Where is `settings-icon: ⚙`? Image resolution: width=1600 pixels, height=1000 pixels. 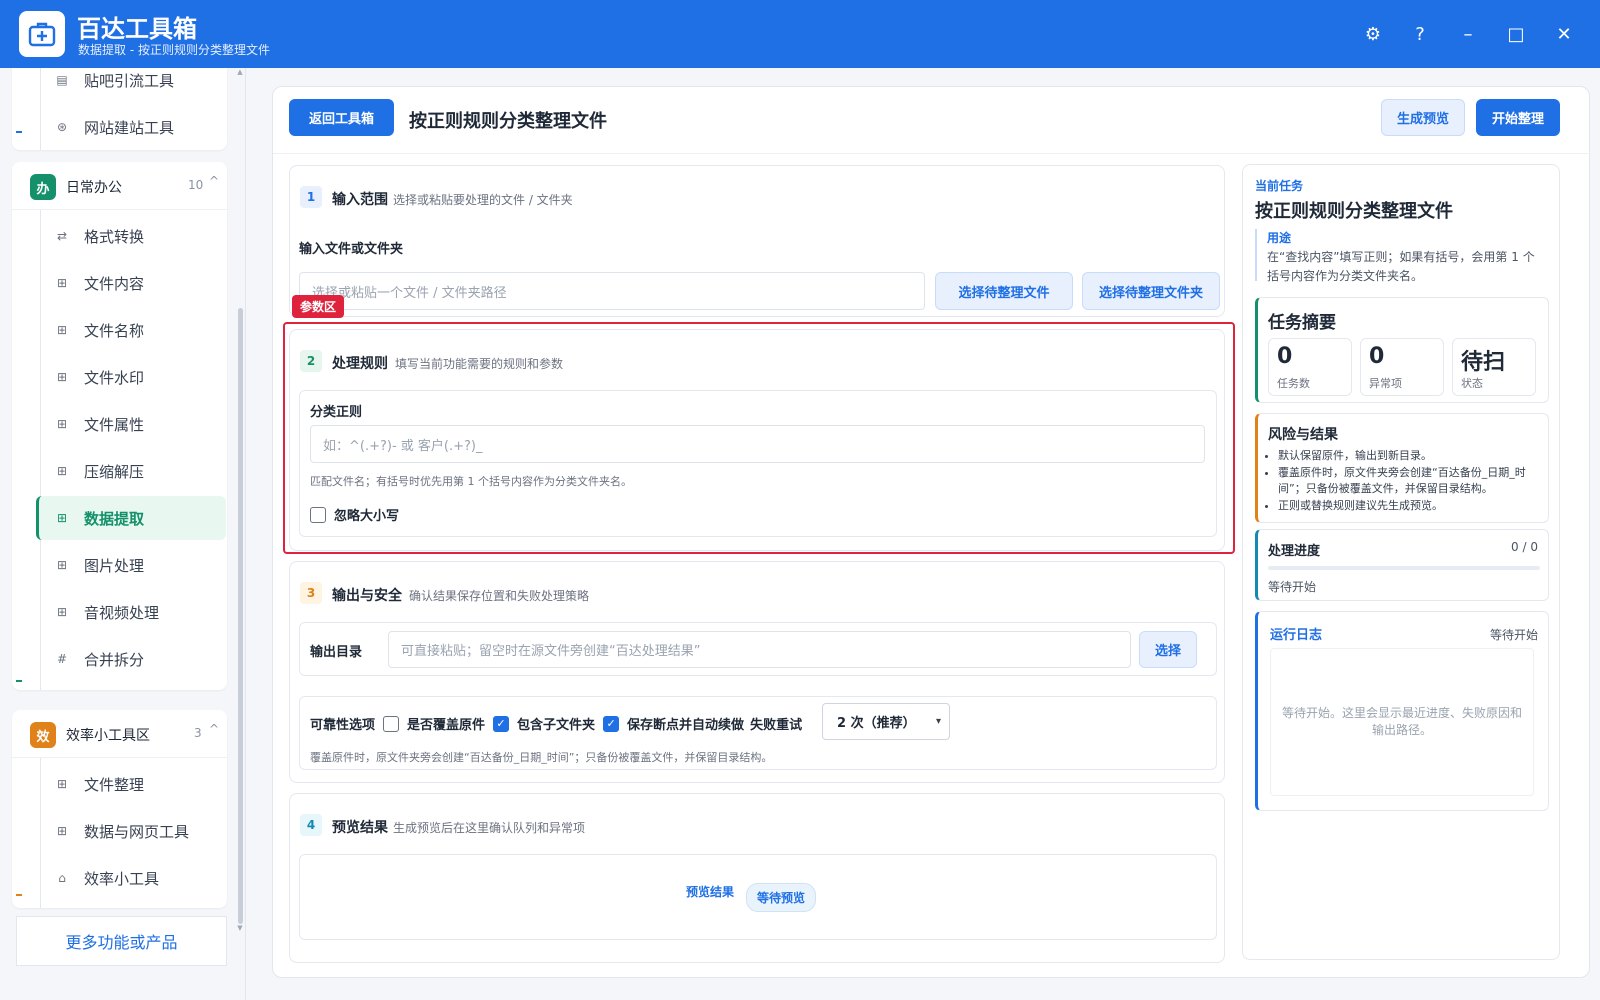 settings-icon: ⚙ is located at coordinates (1373, 34).